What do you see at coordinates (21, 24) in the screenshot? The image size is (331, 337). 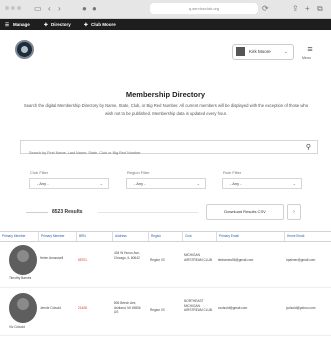 I see `admin-item-manage: Manage` at bounding box center [21, 24].